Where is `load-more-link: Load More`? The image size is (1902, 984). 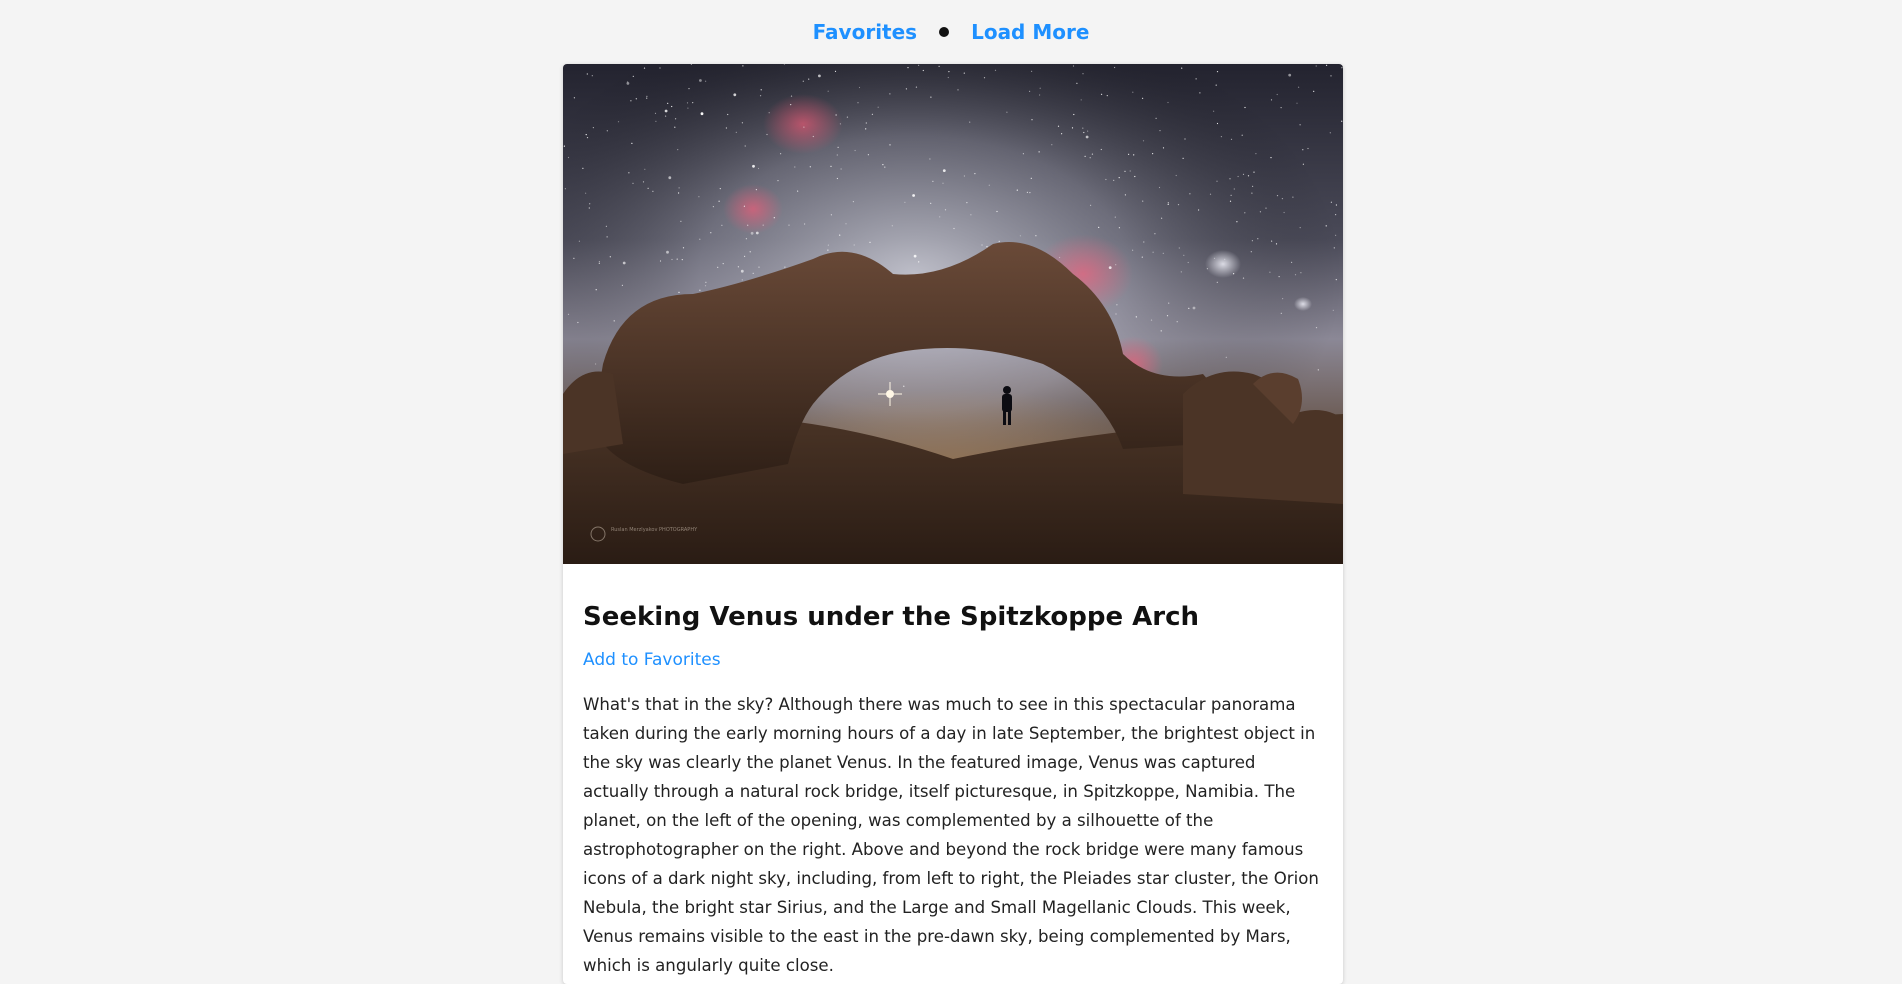 load-more-link: Load More is located at coordinates (1030, 32).